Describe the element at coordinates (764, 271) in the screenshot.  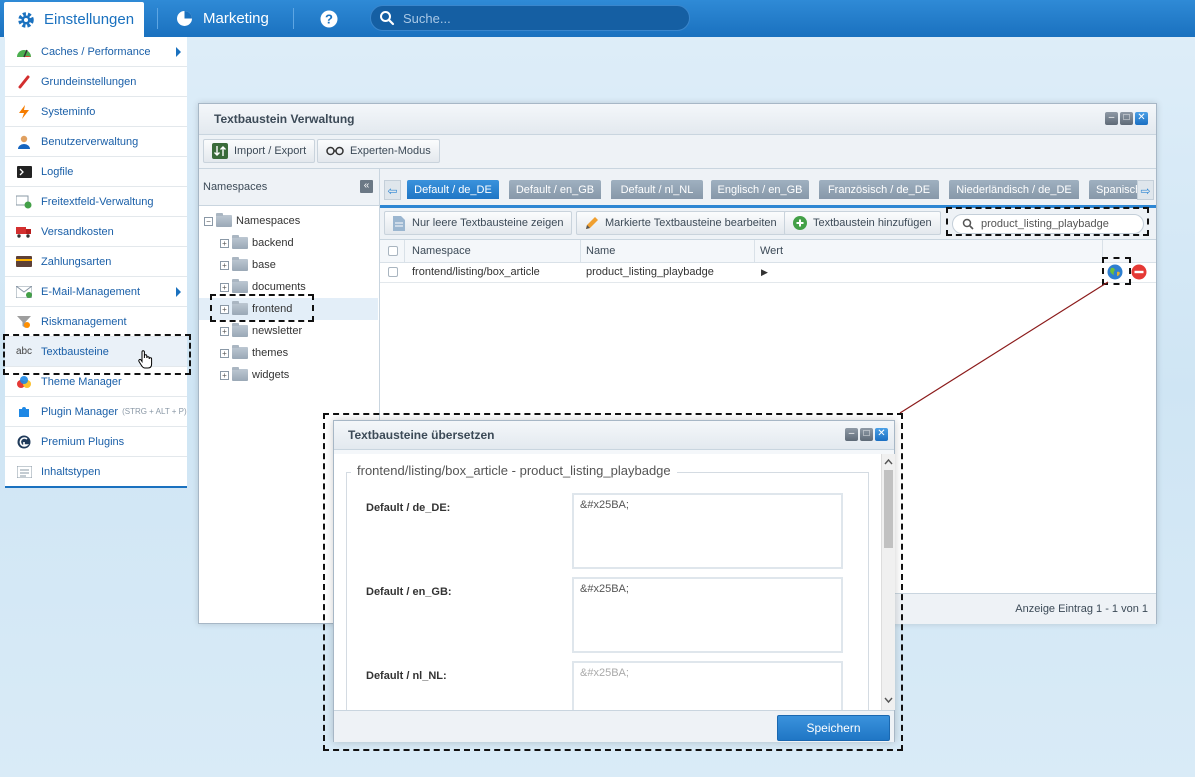
I see `cell-value: ▶` at that location.